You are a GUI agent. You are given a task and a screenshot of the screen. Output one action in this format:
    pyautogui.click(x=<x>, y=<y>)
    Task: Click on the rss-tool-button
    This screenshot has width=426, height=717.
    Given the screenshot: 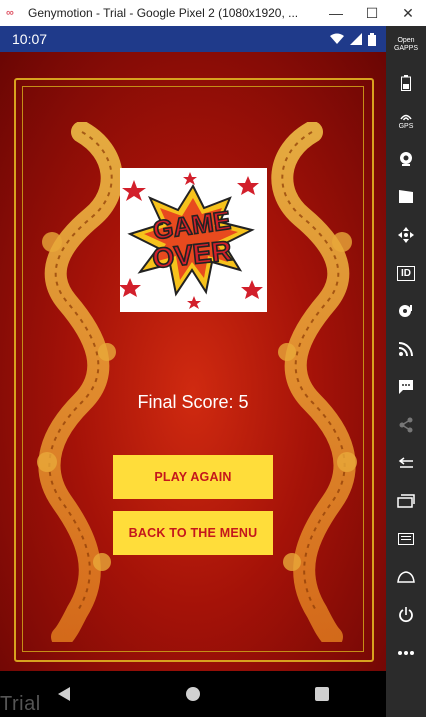 What is the action you would take?
    pyautogui.click(x=406, y=349)
    